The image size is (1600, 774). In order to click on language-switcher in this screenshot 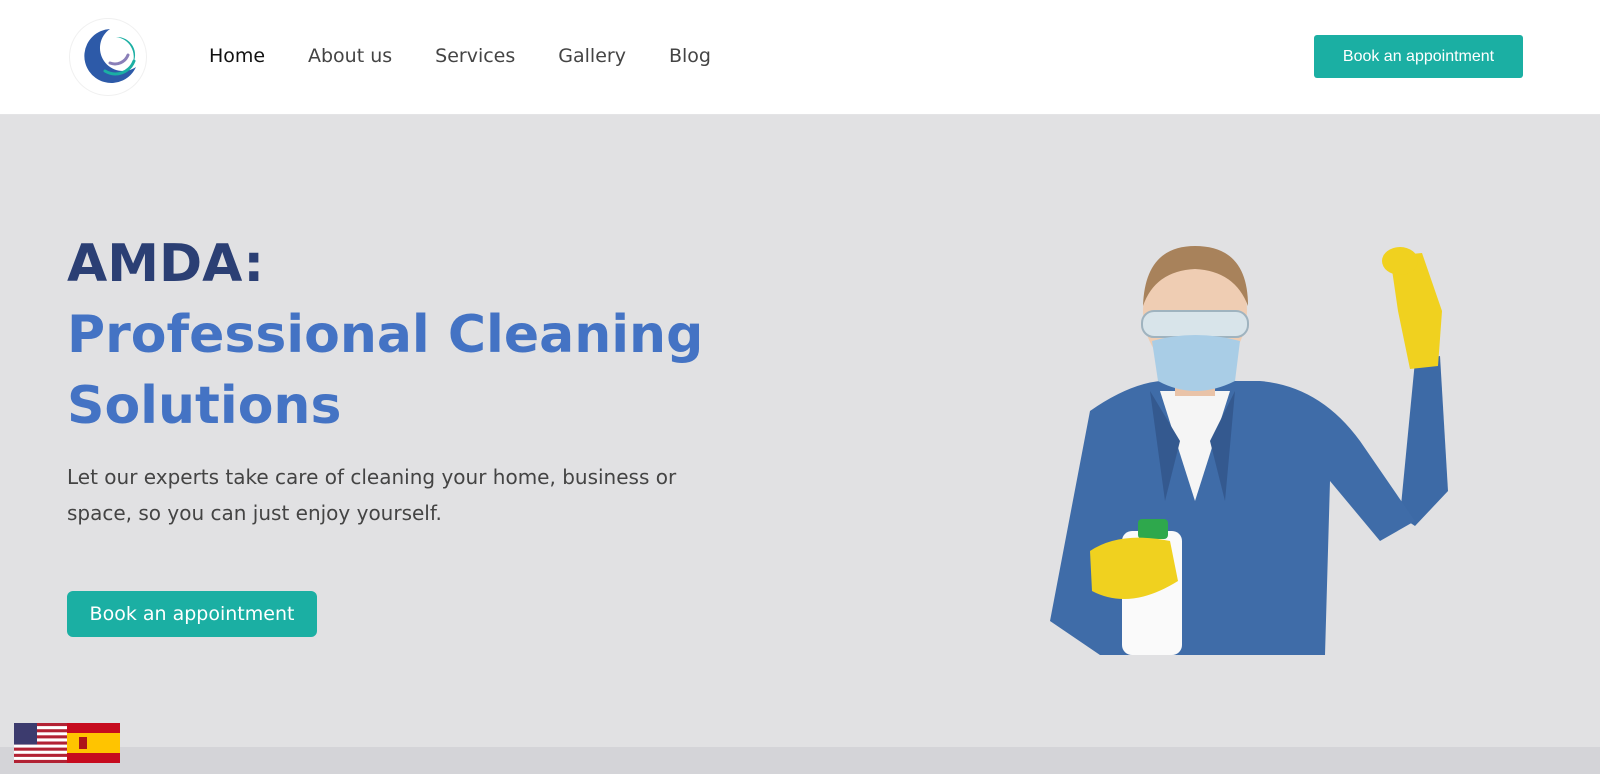, I will do `click(67, 743)`.